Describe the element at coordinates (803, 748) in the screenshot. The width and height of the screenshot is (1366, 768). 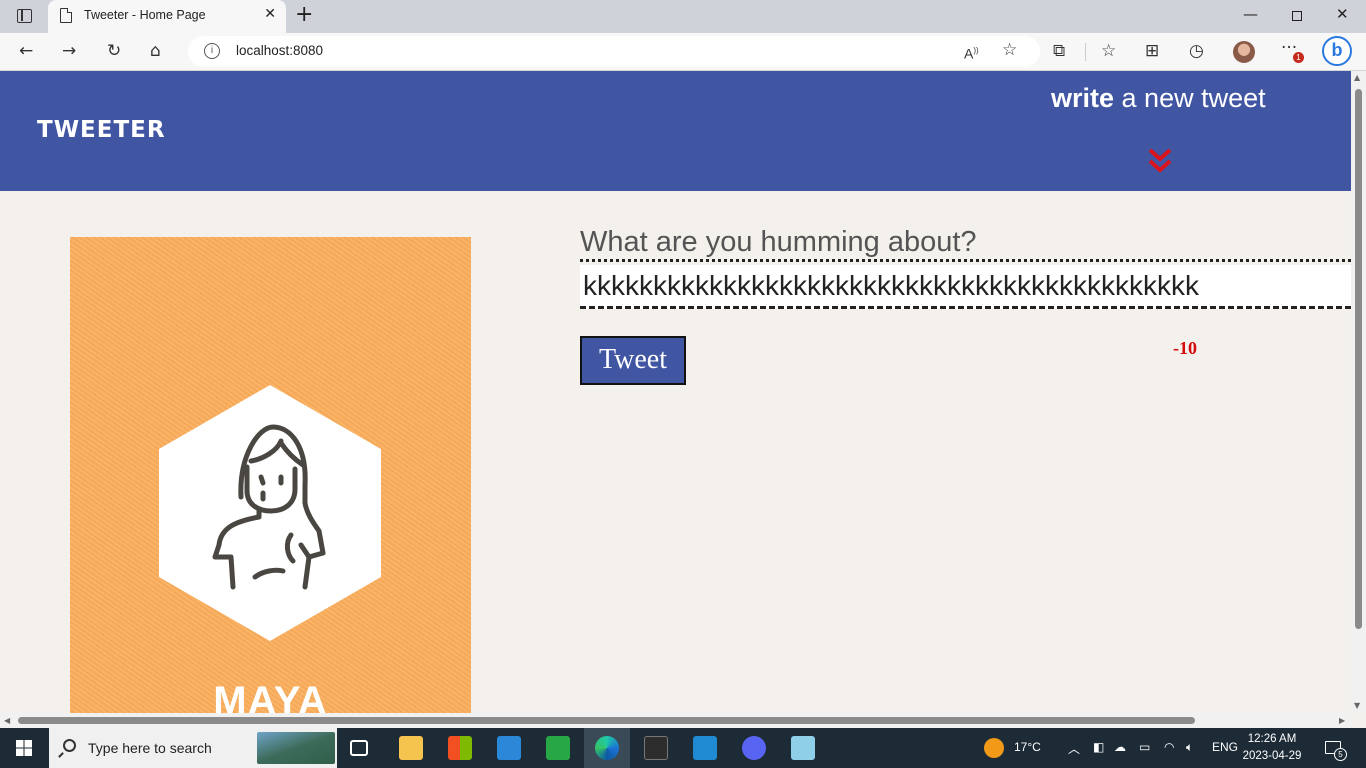
I see `notepad-icon` at that location.